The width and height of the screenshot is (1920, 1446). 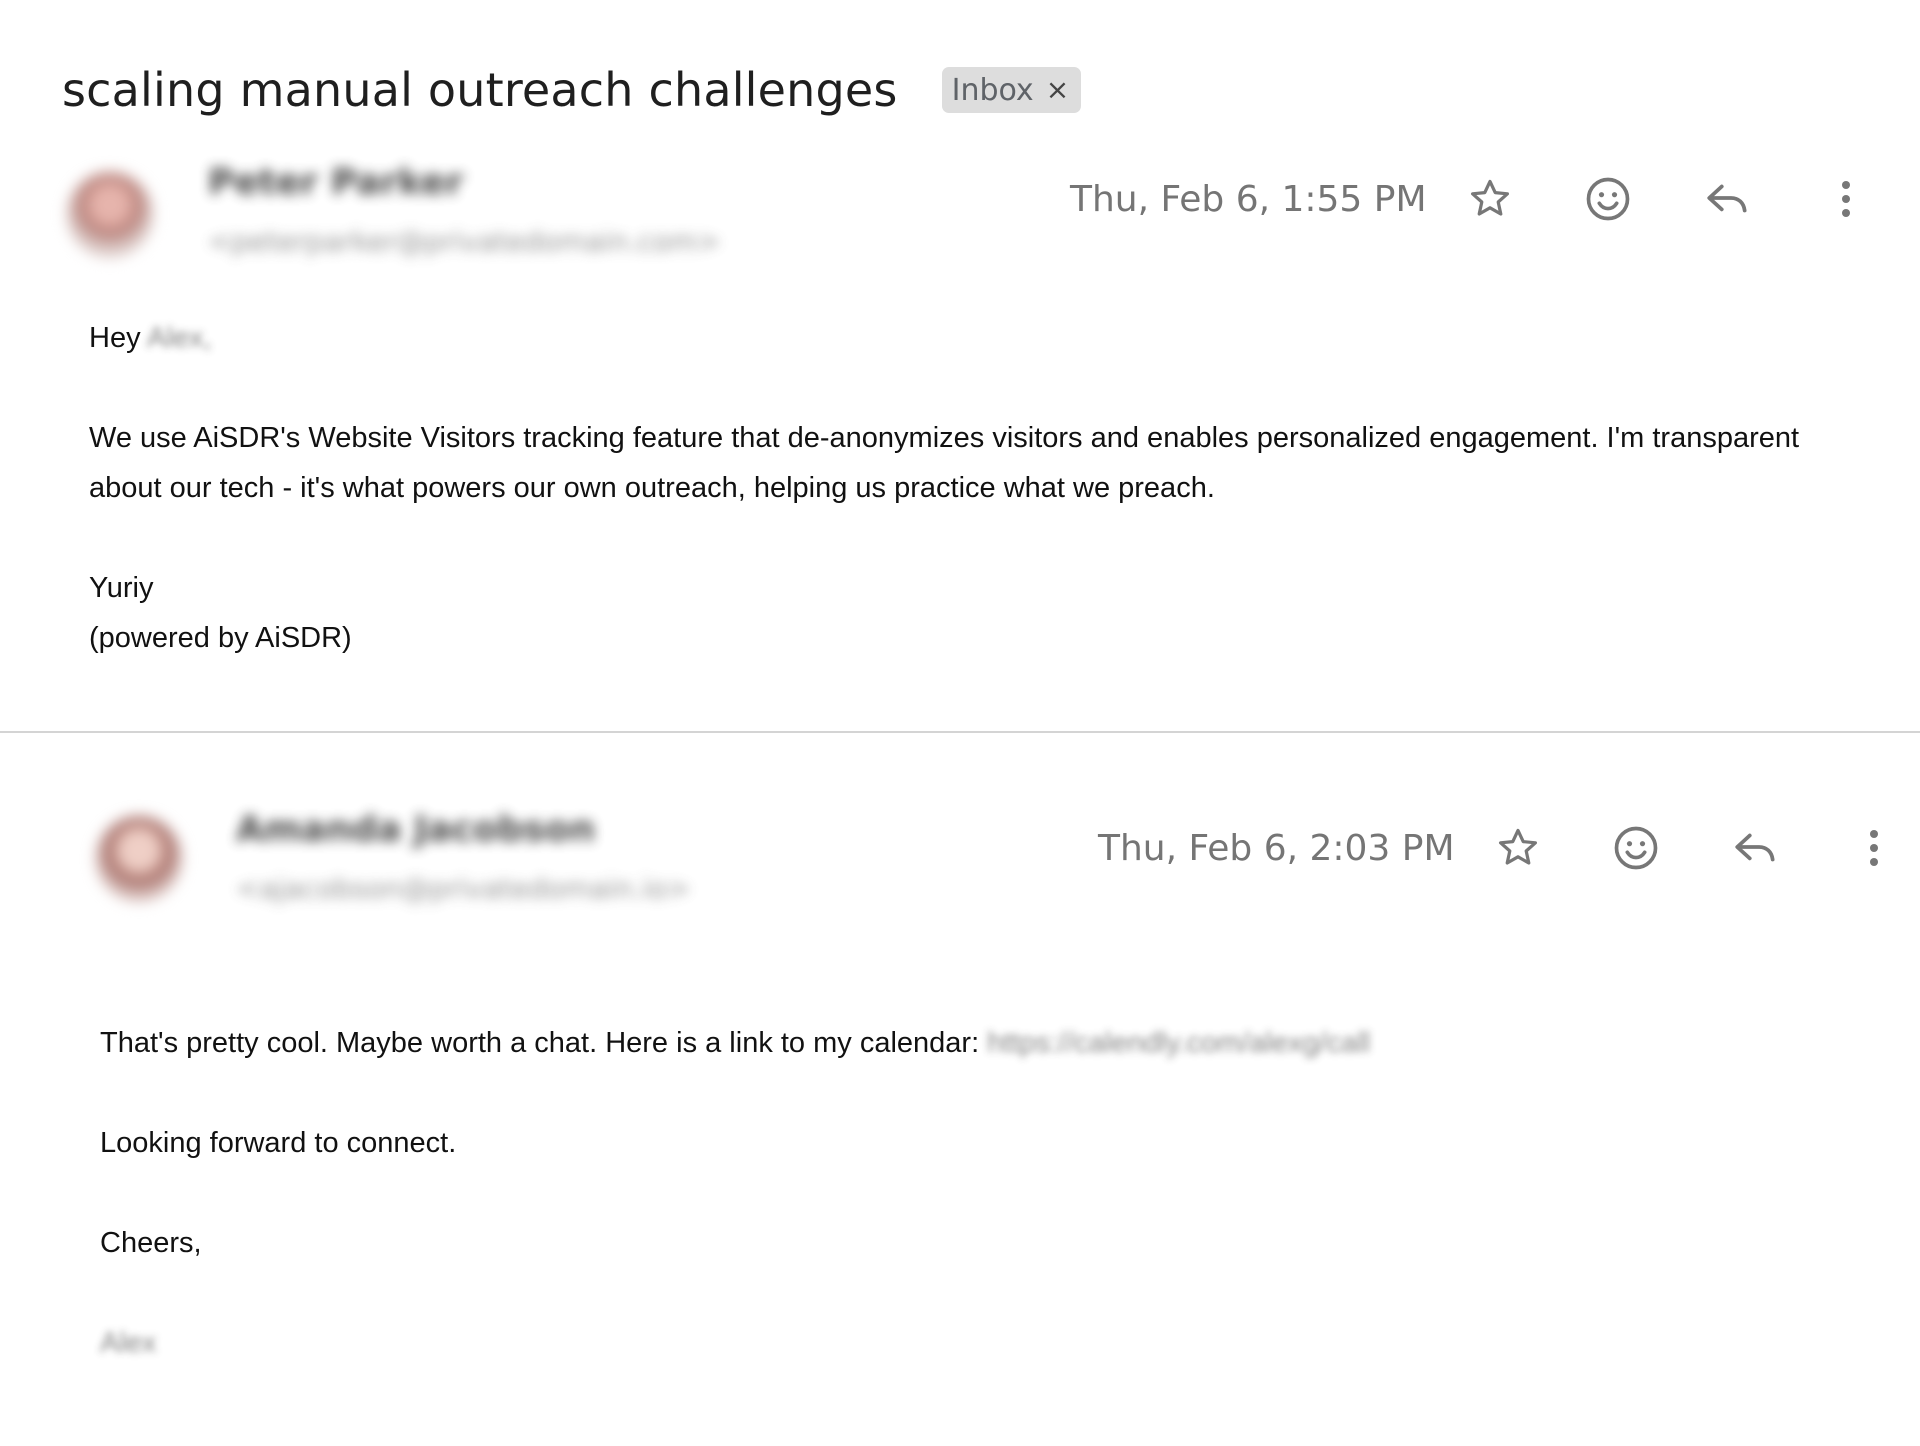 I want to click on closing-line: Looking forward to connect., so click(x=278, y=1143).